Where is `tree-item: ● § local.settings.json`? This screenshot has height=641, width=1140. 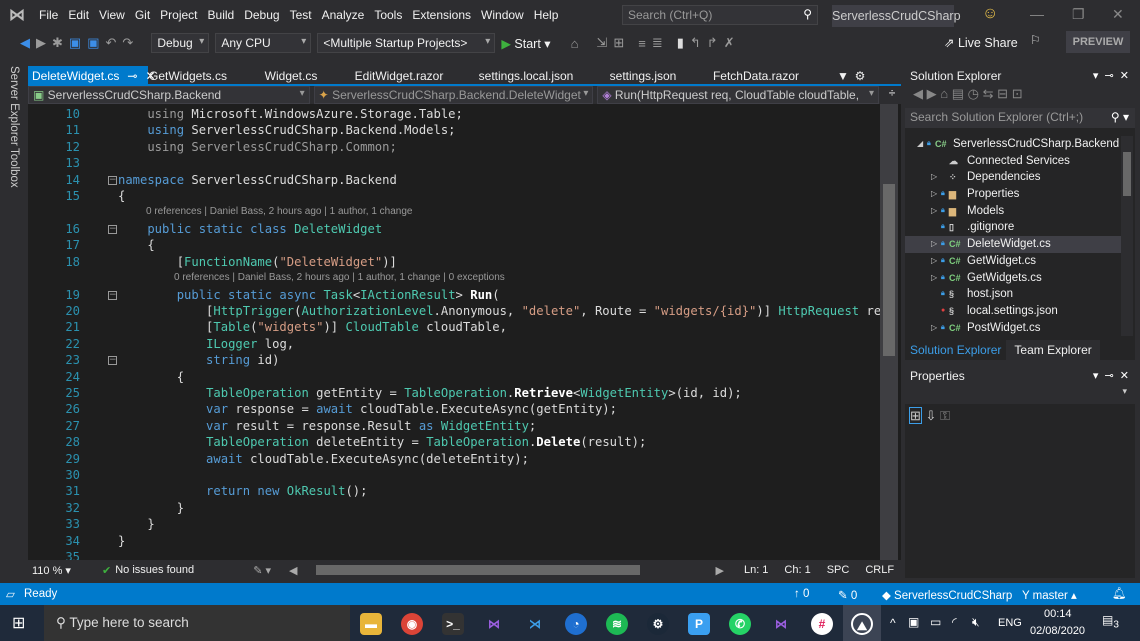
tree-item: ● § local.settings.json is located at coordinates (1015, 311).